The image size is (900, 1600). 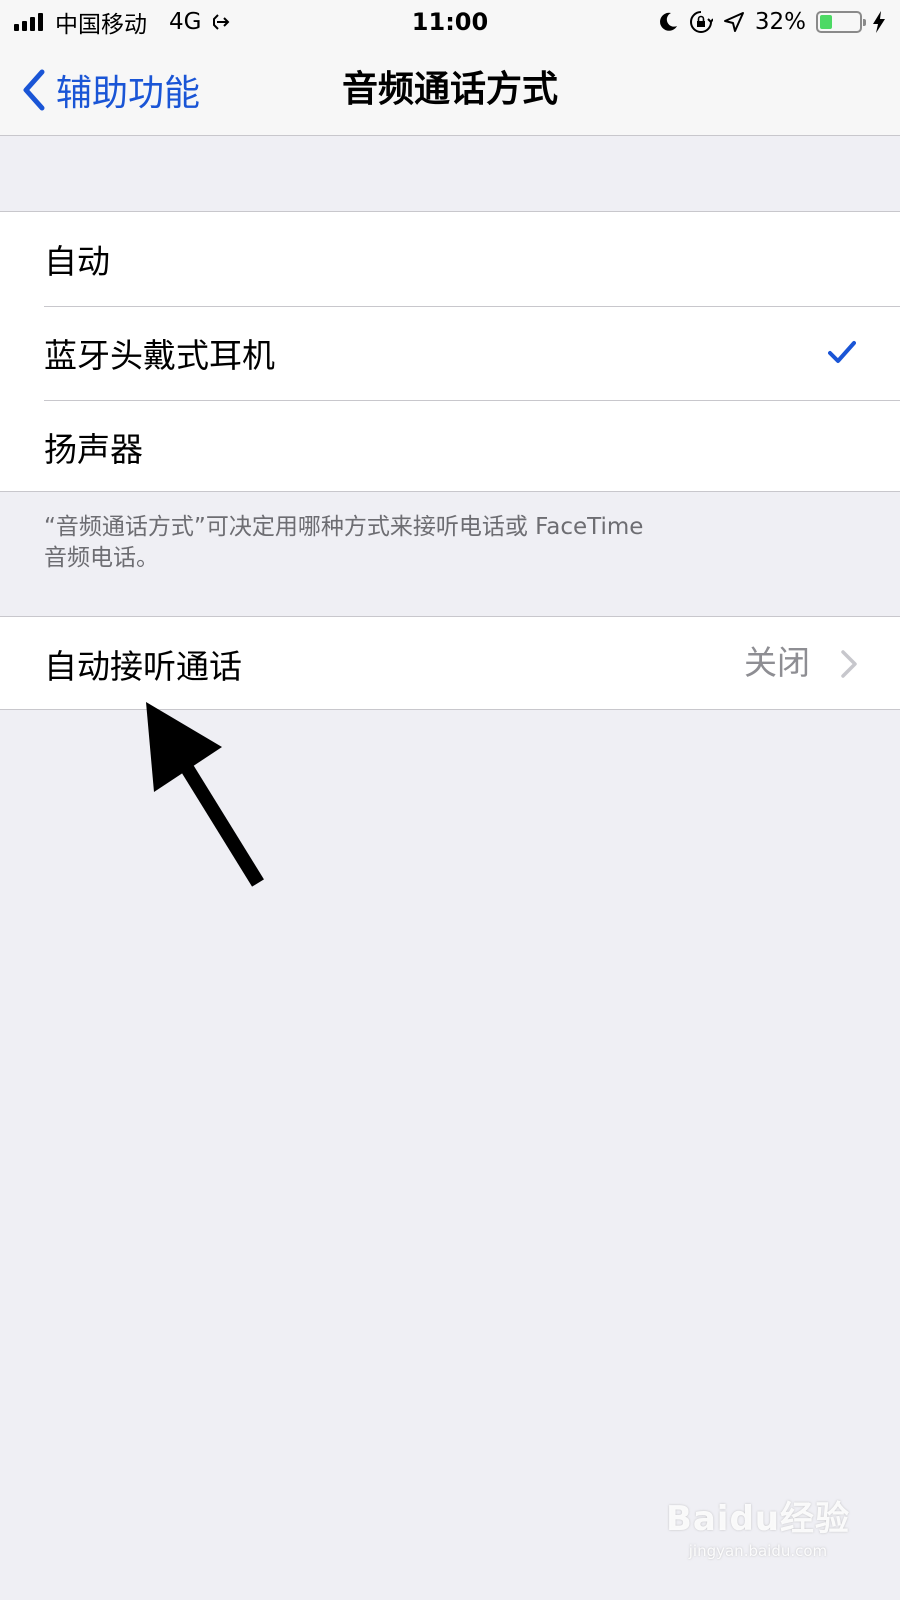 What do you see at coordinates (668, 21) in the screenshot?
I see `moon-icon` at bounding box center [668, 21].